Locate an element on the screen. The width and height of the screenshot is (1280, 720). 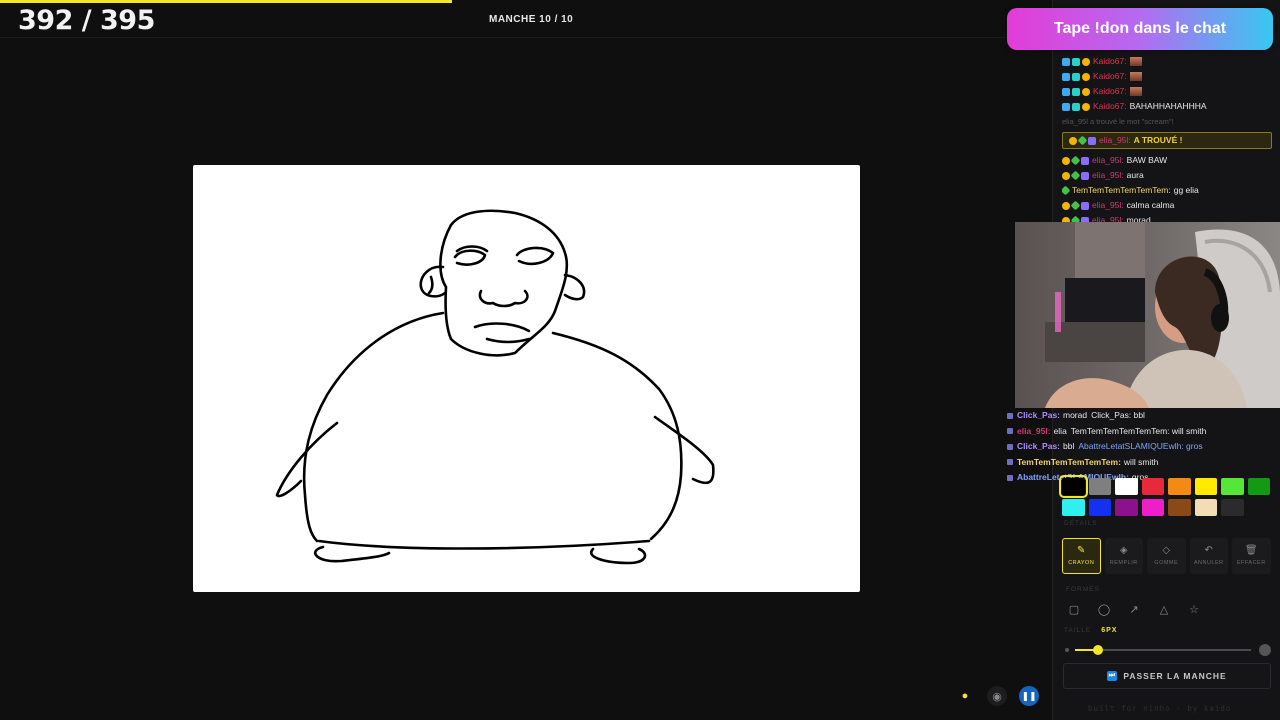
overlay-text: bbl is located at coordinates (1069, 446).